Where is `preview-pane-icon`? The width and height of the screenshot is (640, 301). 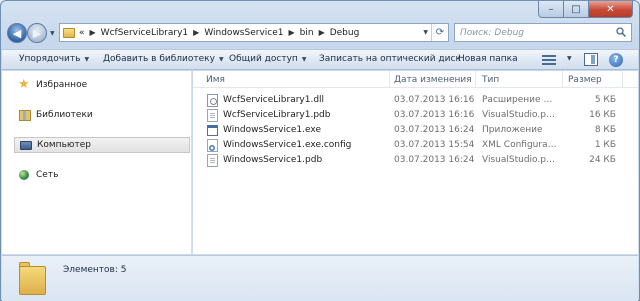 preview-pane-icon is located at coordinates (591, 59).